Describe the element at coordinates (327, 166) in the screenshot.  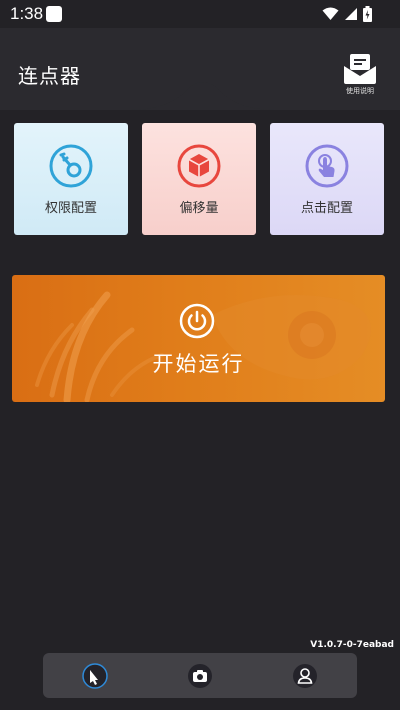
I see `touch-finger-icon` at that location.